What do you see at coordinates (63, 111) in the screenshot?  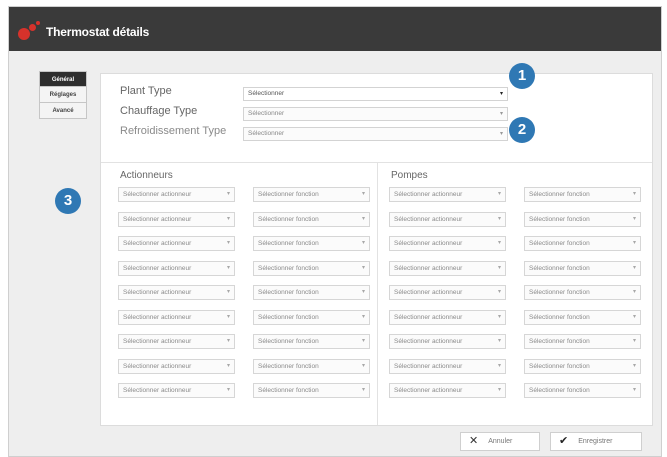 I see `tab-avance: Avancé` at bounding box center [63, 111].